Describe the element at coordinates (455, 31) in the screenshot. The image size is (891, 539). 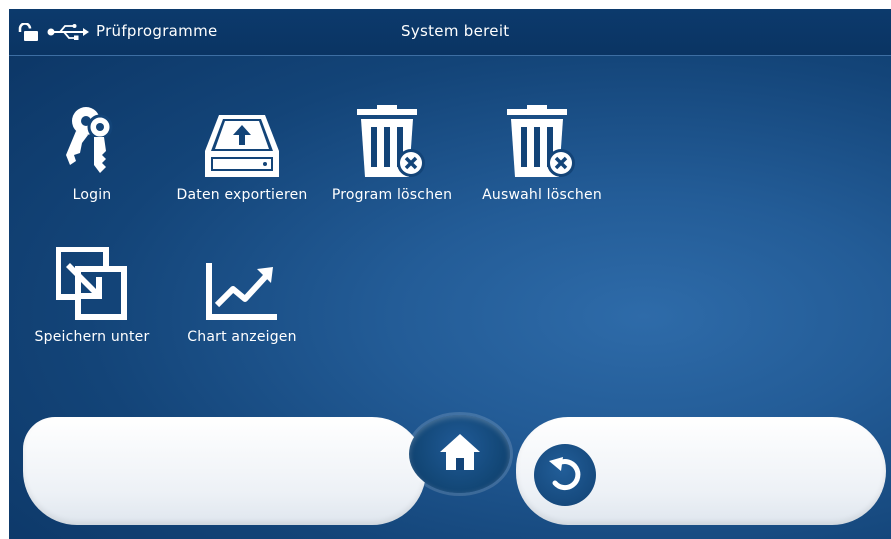
I see `system-status-text: System bereit` at that location.